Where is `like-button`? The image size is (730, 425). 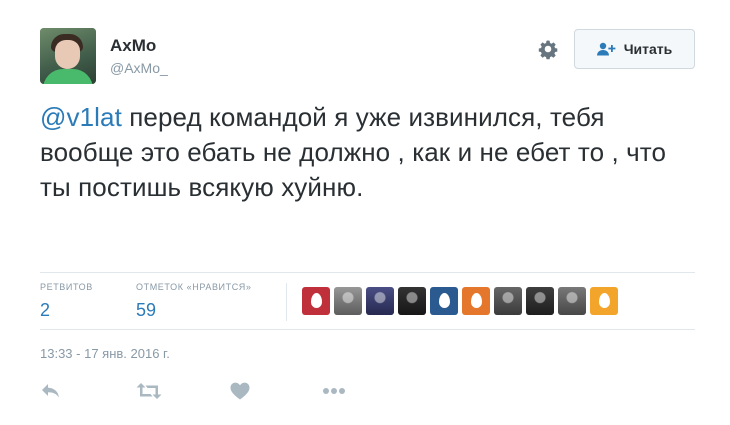 like-button is located at coordinates (240, 391).